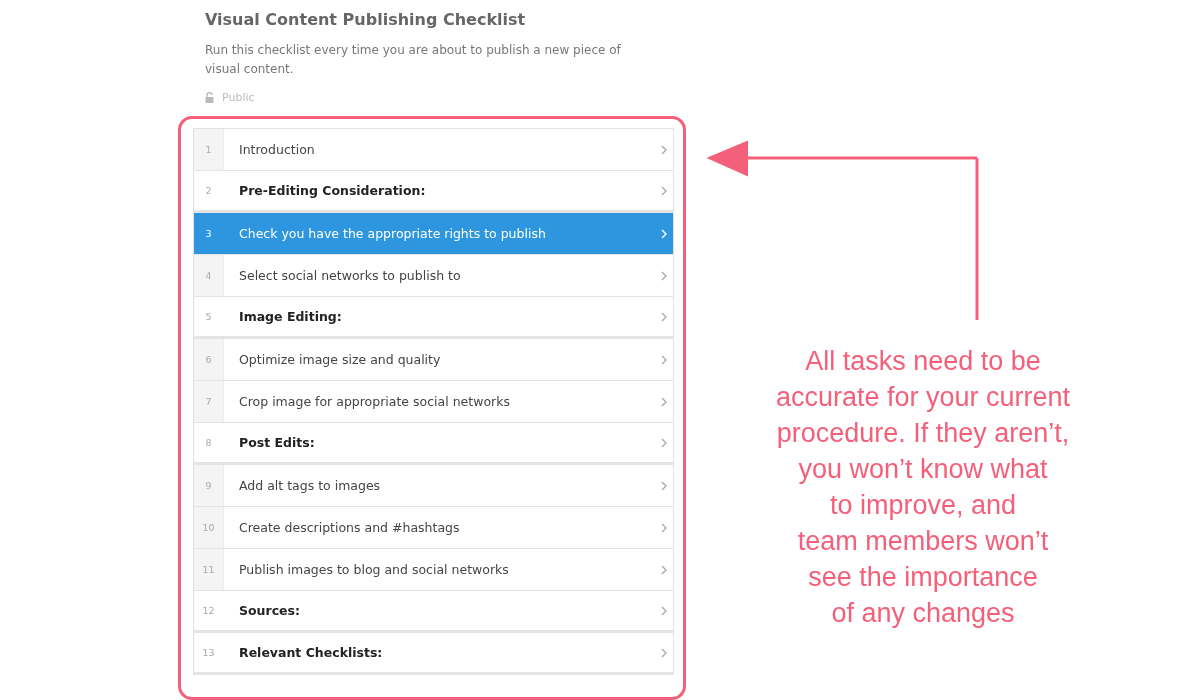  I want to click on task-number: 13, so click(208, 653).